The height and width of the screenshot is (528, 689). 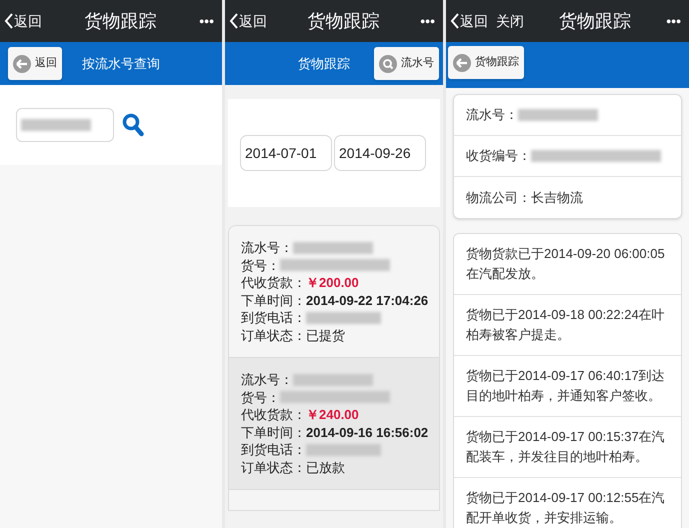 I want to click on serial-number-field, so click(x=65, y=125).